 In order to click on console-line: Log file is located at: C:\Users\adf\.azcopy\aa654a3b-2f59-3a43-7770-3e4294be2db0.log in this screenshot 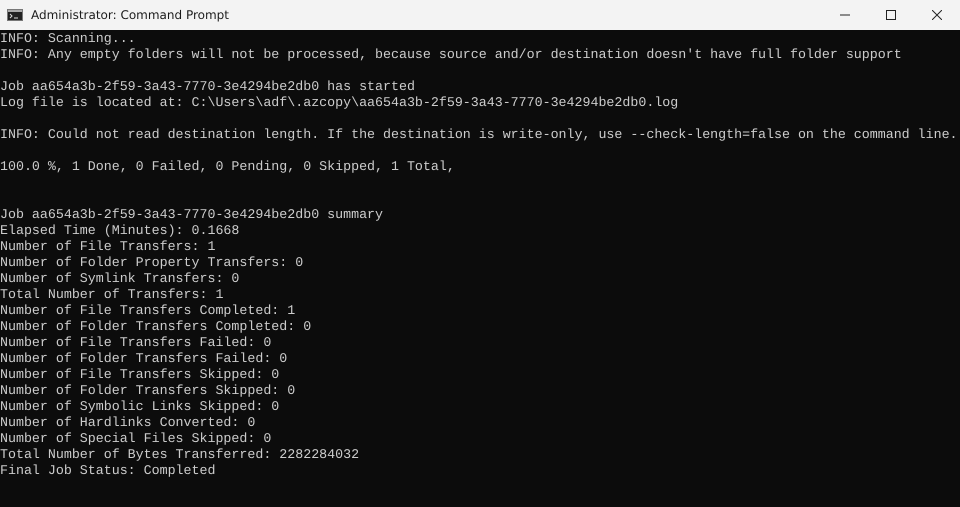, I will do `click(339, 103)`.